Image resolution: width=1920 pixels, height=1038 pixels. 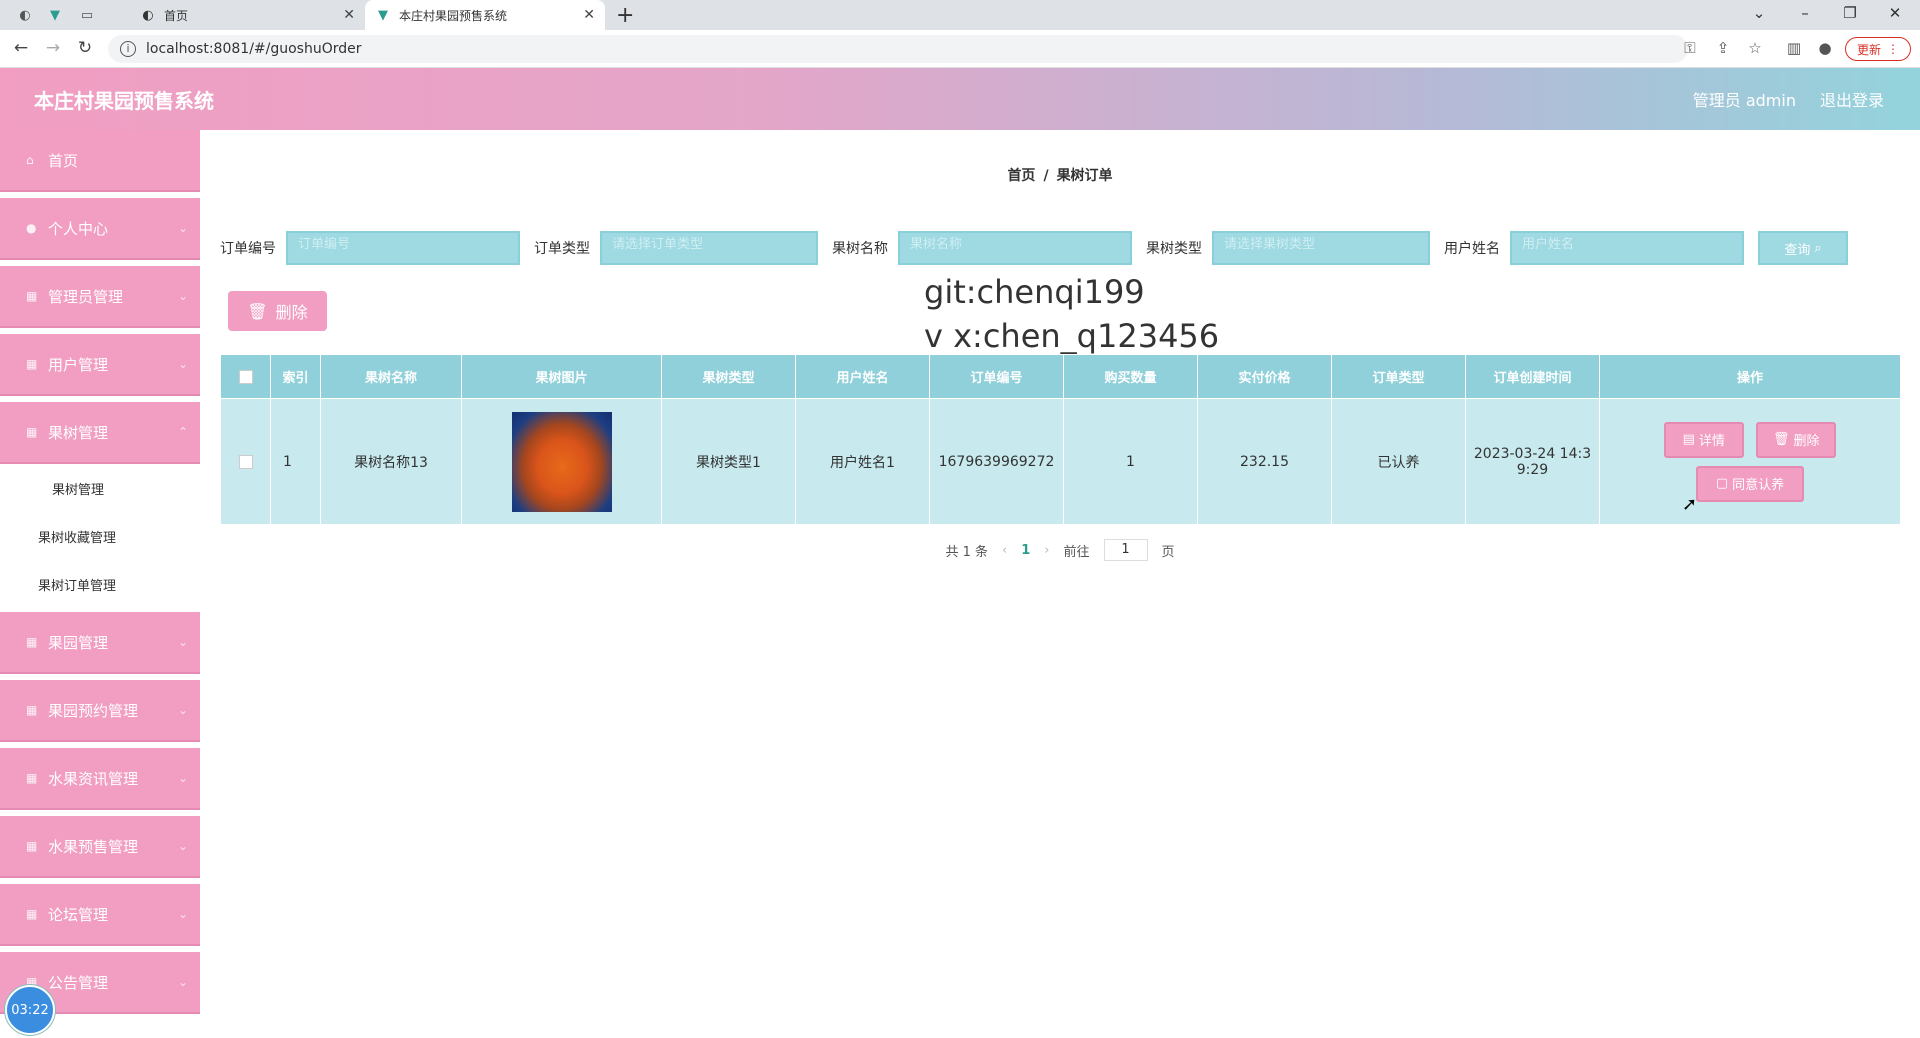 I want to click on prev-page-icon: ‹, so click(x=1004, y=550).